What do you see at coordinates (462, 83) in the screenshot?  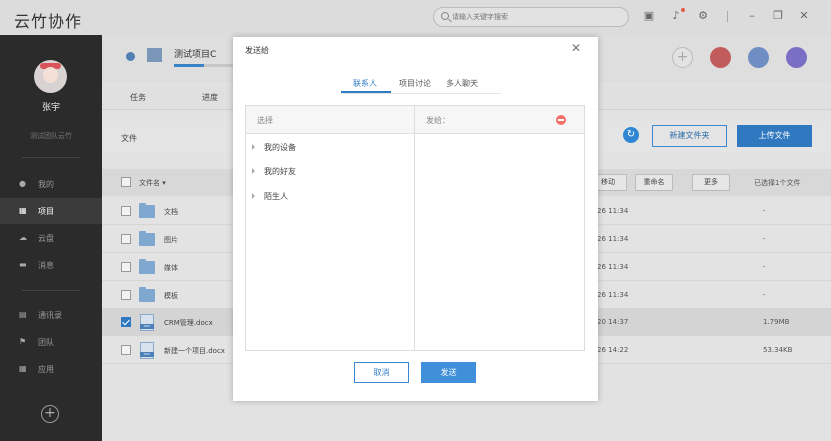 I see `tab-group-chat: 多人聊天` at bounding box center [462, 83].